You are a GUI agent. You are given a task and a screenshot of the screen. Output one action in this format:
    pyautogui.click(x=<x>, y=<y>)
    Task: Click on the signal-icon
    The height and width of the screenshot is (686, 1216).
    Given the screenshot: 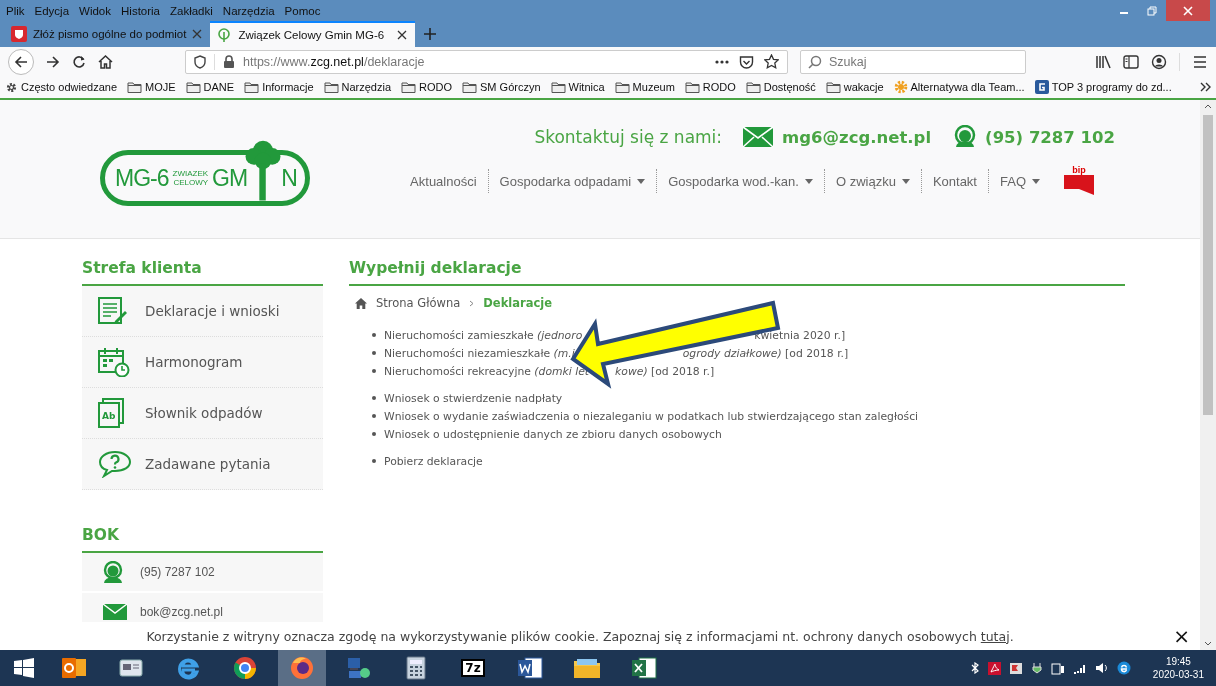 What is the action you would take?
    pyautogui.click(x=1079, y=668)
    